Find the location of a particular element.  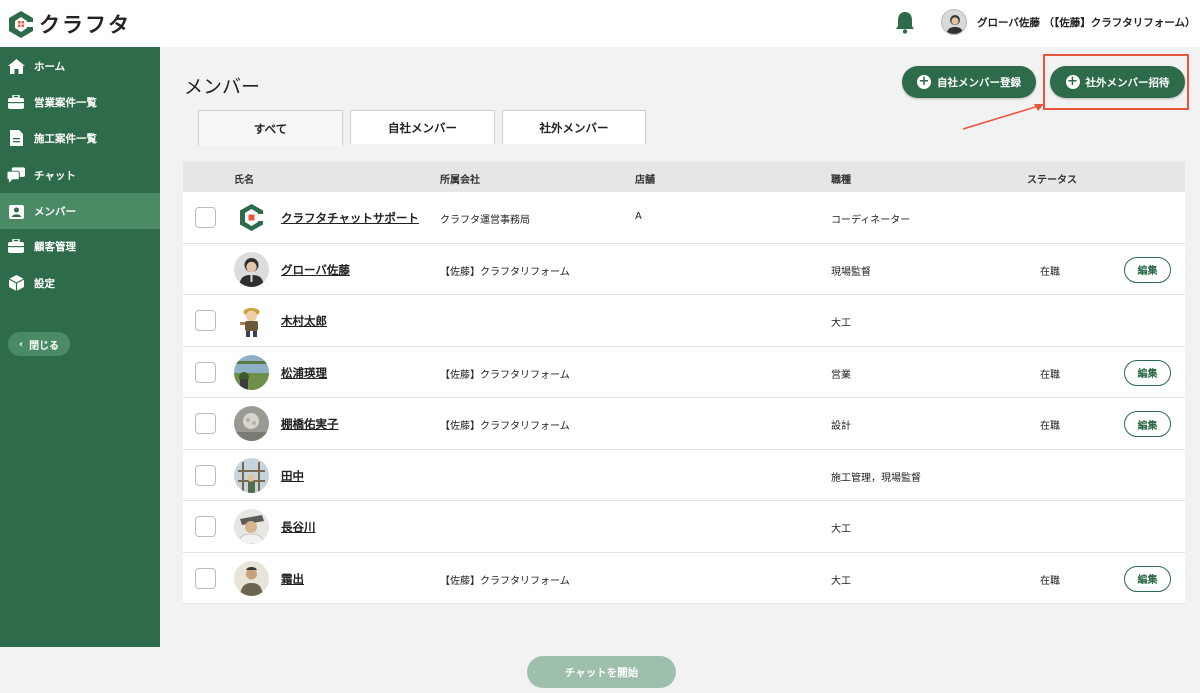

member-name-link: 霜出 is located at coordinates (292, 579).